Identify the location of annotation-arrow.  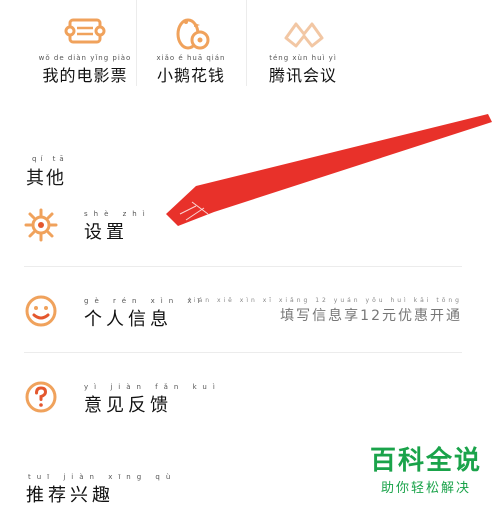
(329, 170).